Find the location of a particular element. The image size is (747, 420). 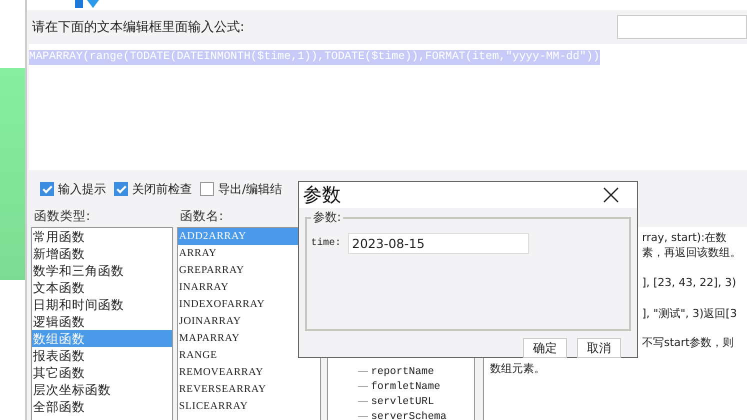

list-item: 常用函数 is located at coordinates (102, 236).